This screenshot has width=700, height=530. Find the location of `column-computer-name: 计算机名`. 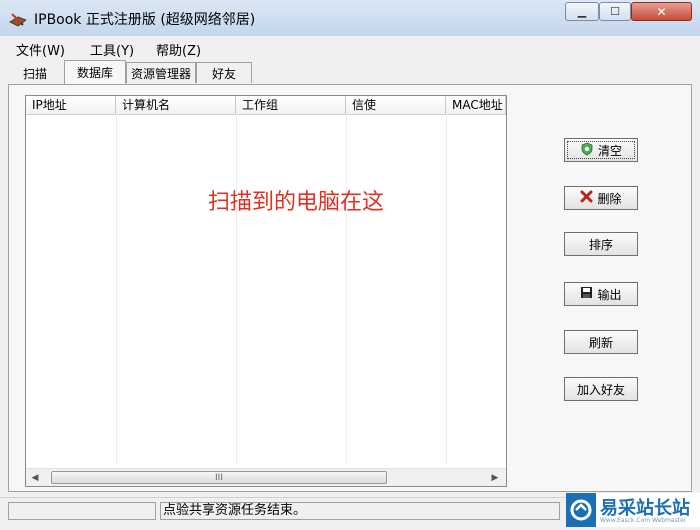

column-computer-name: 计算机名 is located at coordinates (176, 105).